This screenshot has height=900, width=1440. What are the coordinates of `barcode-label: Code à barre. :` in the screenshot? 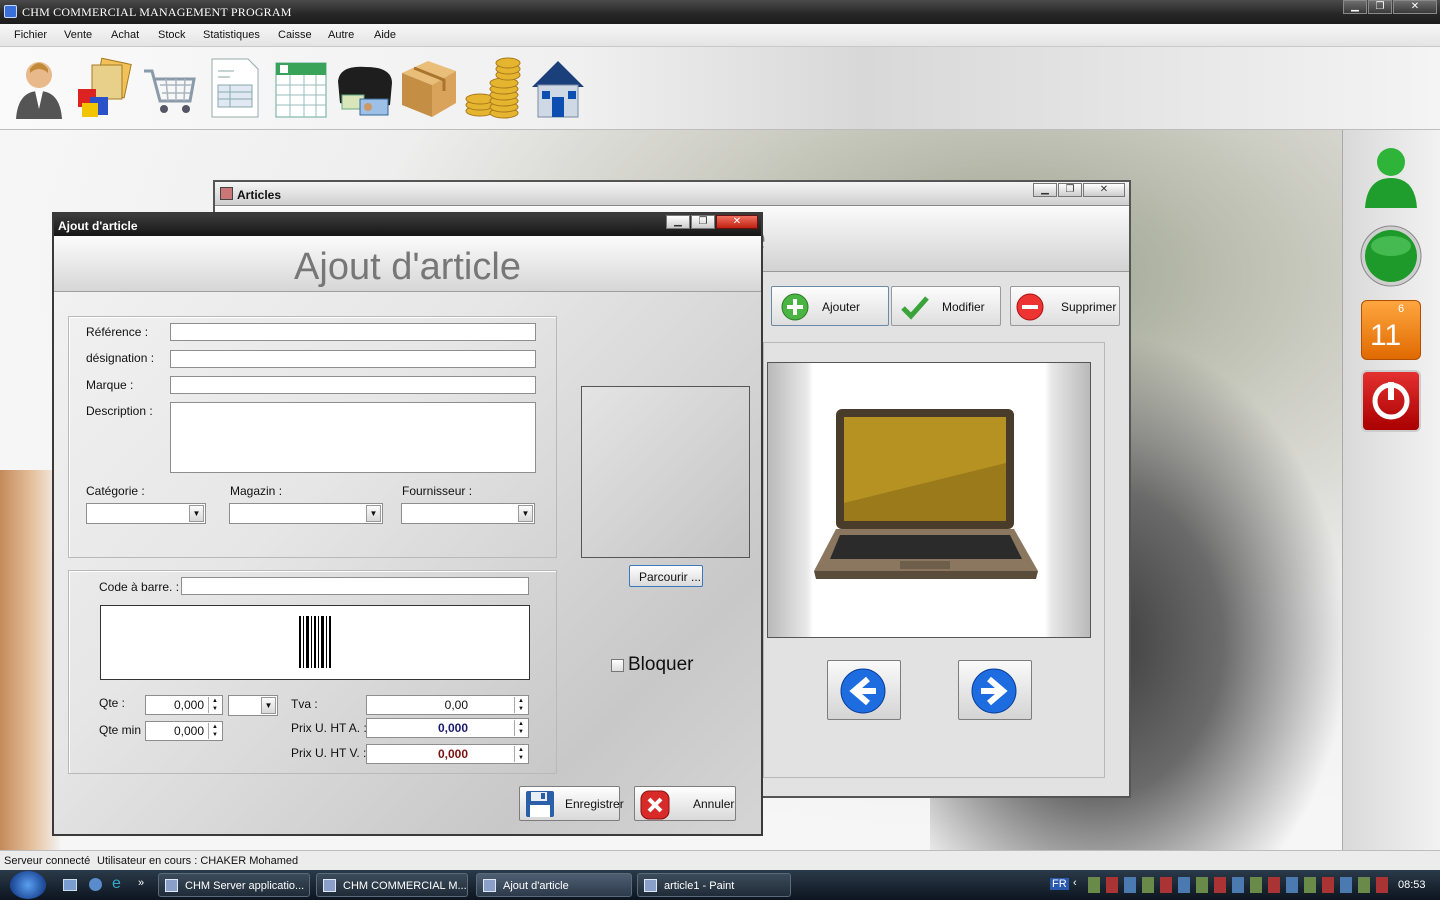 It's located at (139, 587).